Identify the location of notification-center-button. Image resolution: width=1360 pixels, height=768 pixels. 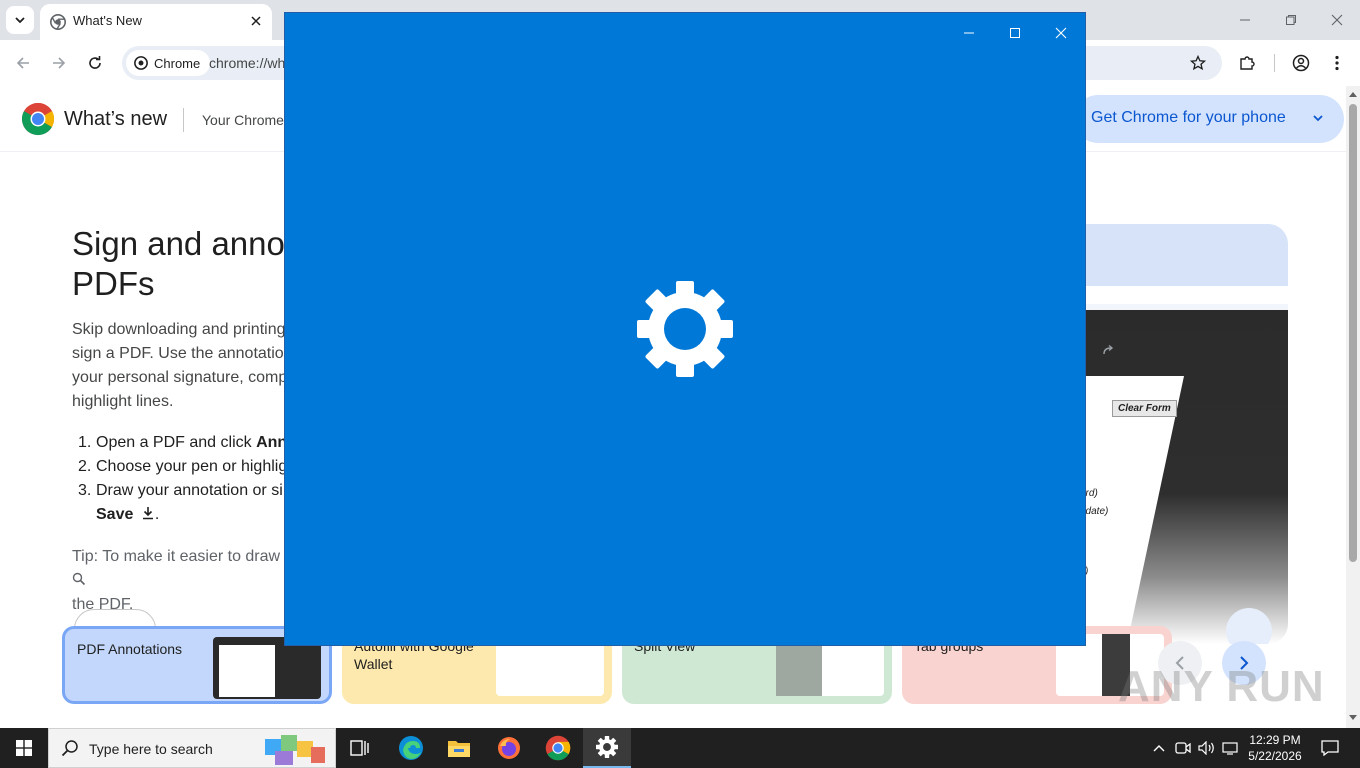
(1330, 748).